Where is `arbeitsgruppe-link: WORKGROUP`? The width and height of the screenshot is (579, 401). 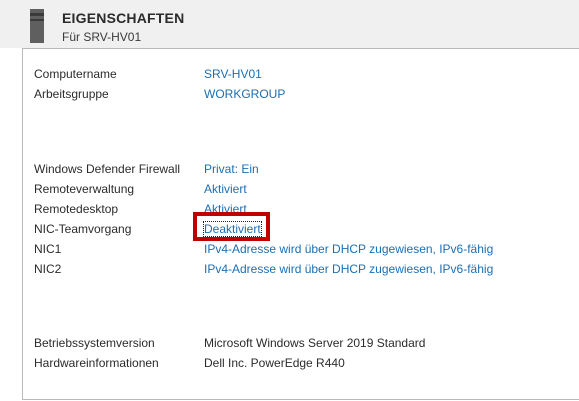 arbeitsgruppe-link: WORKGROUP is located at coordinates (244, 96).